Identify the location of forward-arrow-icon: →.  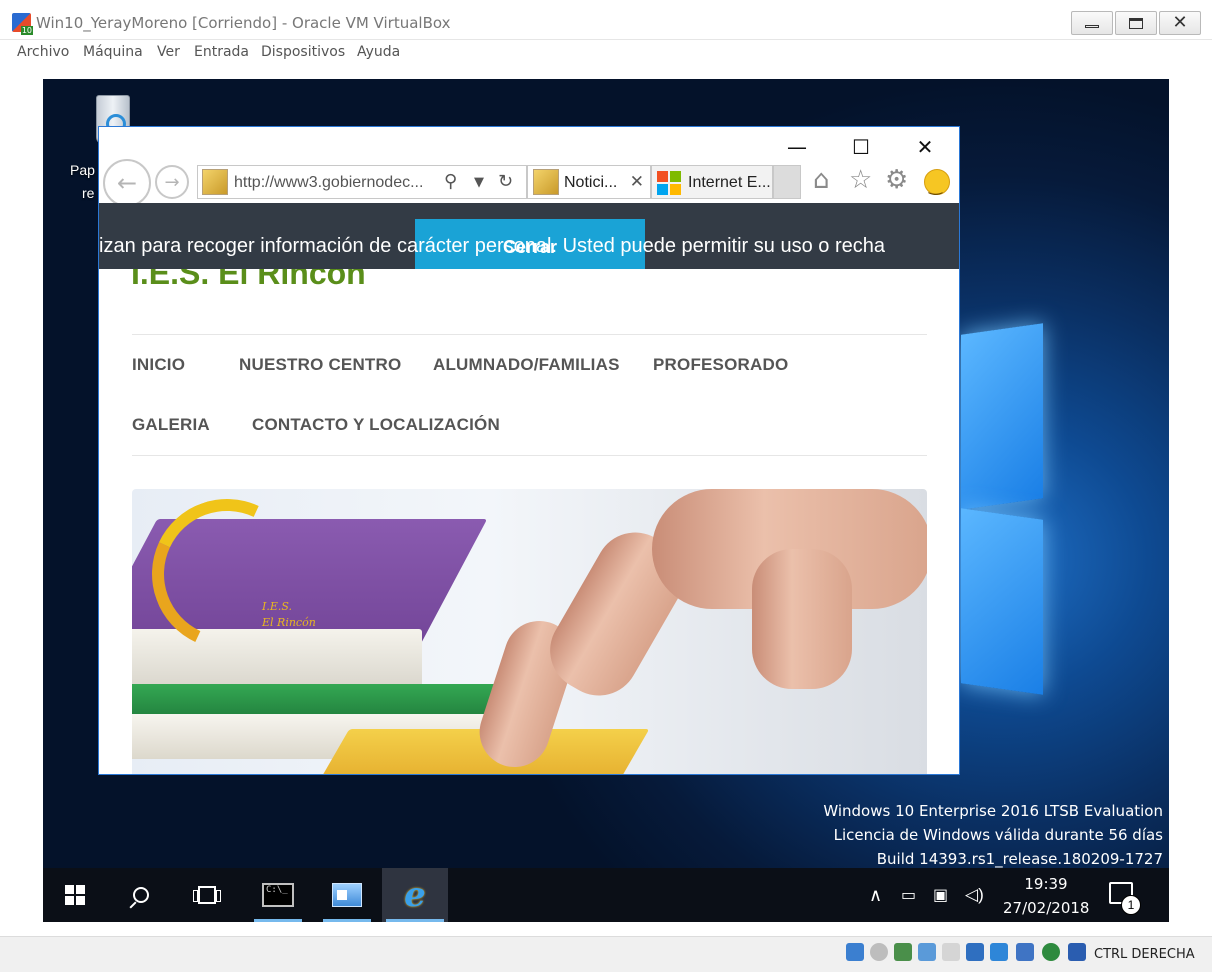
(172, 182).